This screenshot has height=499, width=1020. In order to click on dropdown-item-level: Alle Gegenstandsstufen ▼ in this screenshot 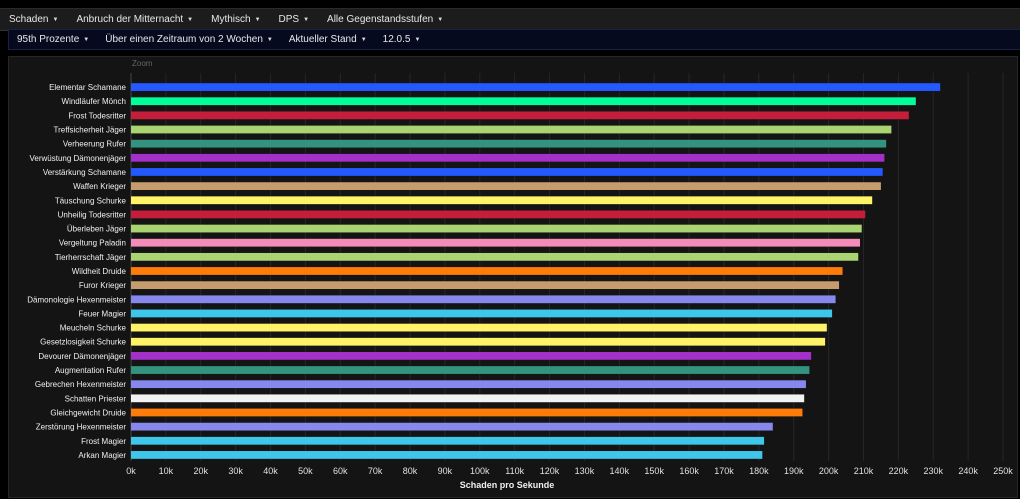, I will do `click(385, 19)`.